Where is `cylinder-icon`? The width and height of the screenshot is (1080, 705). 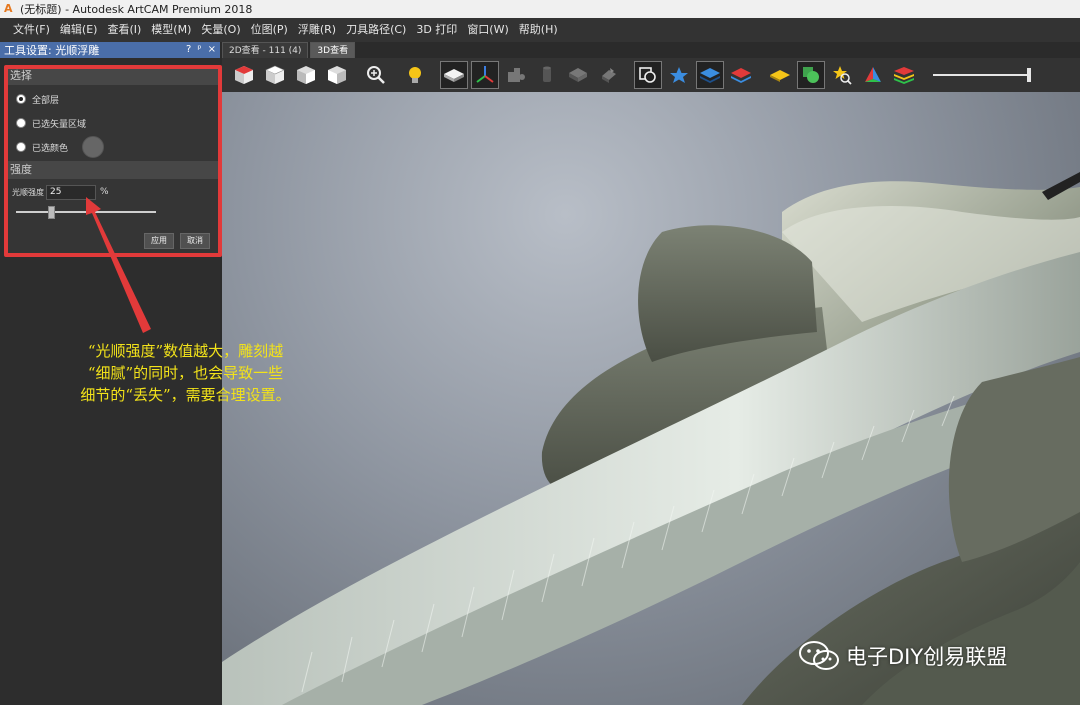 cylinder-icon is located at coordinates (547, 75).